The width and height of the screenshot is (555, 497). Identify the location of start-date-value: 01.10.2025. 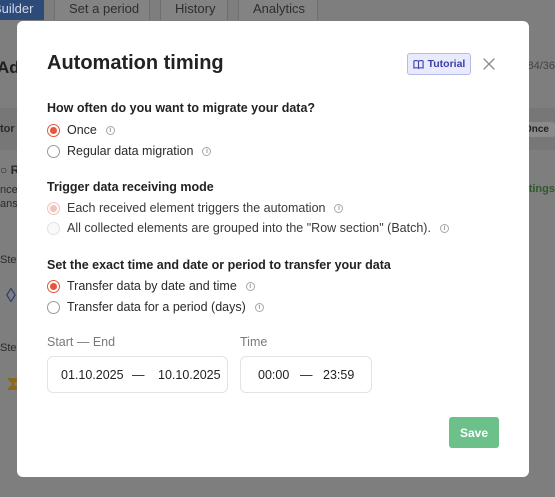
(92, 375).